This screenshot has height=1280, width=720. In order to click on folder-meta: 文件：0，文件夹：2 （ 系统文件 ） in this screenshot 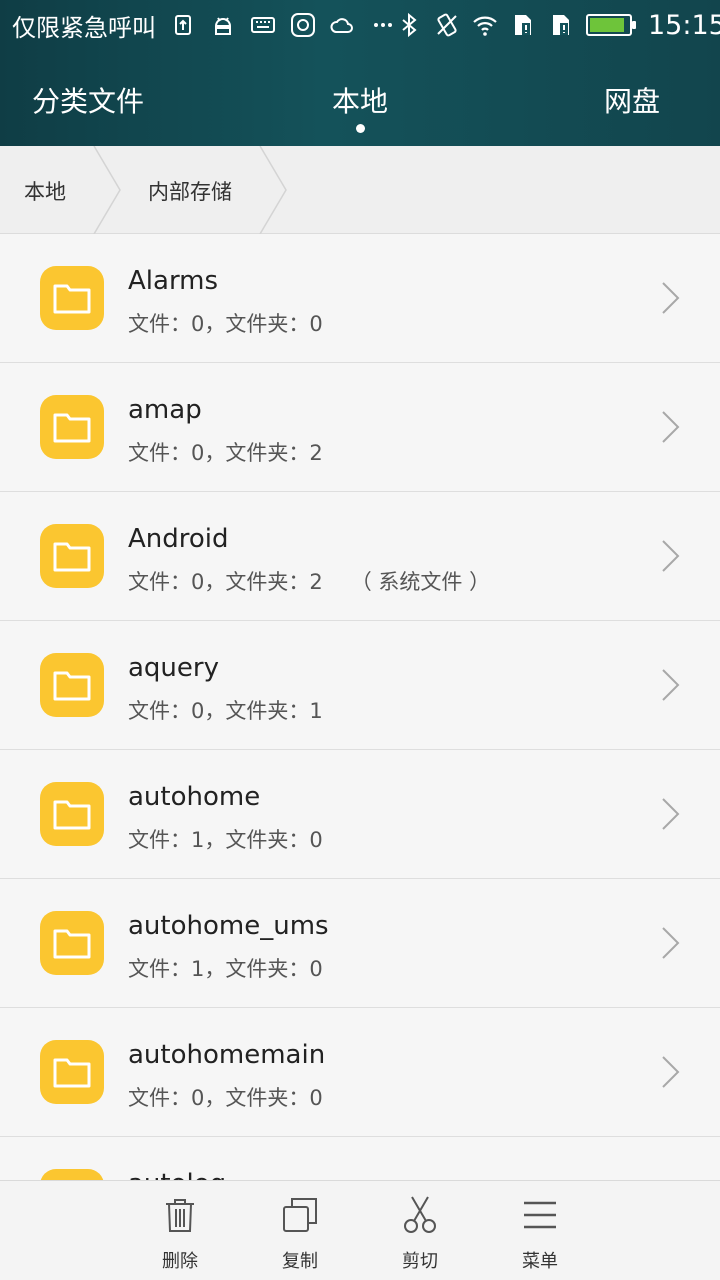, I will do `click(309, 581)`.